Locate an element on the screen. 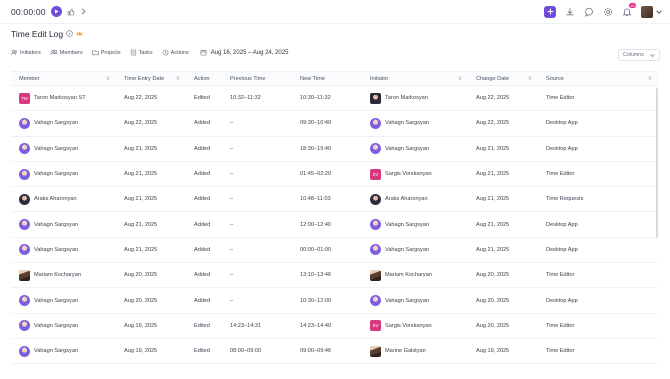 The height and width of the screenshot is (379, 670). info-icon is located at coordinates (69, 34).